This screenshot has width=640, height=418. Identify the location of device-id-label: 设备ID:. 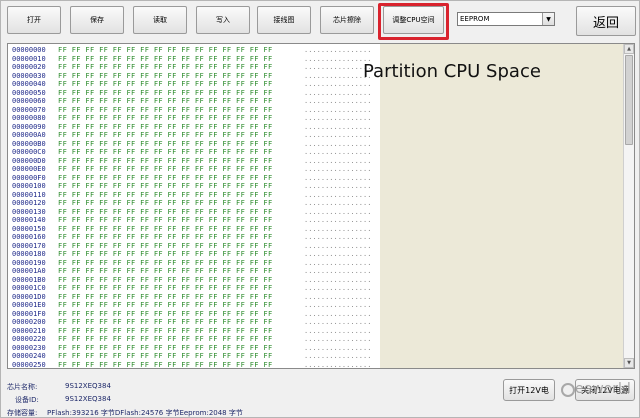
(27, 400).